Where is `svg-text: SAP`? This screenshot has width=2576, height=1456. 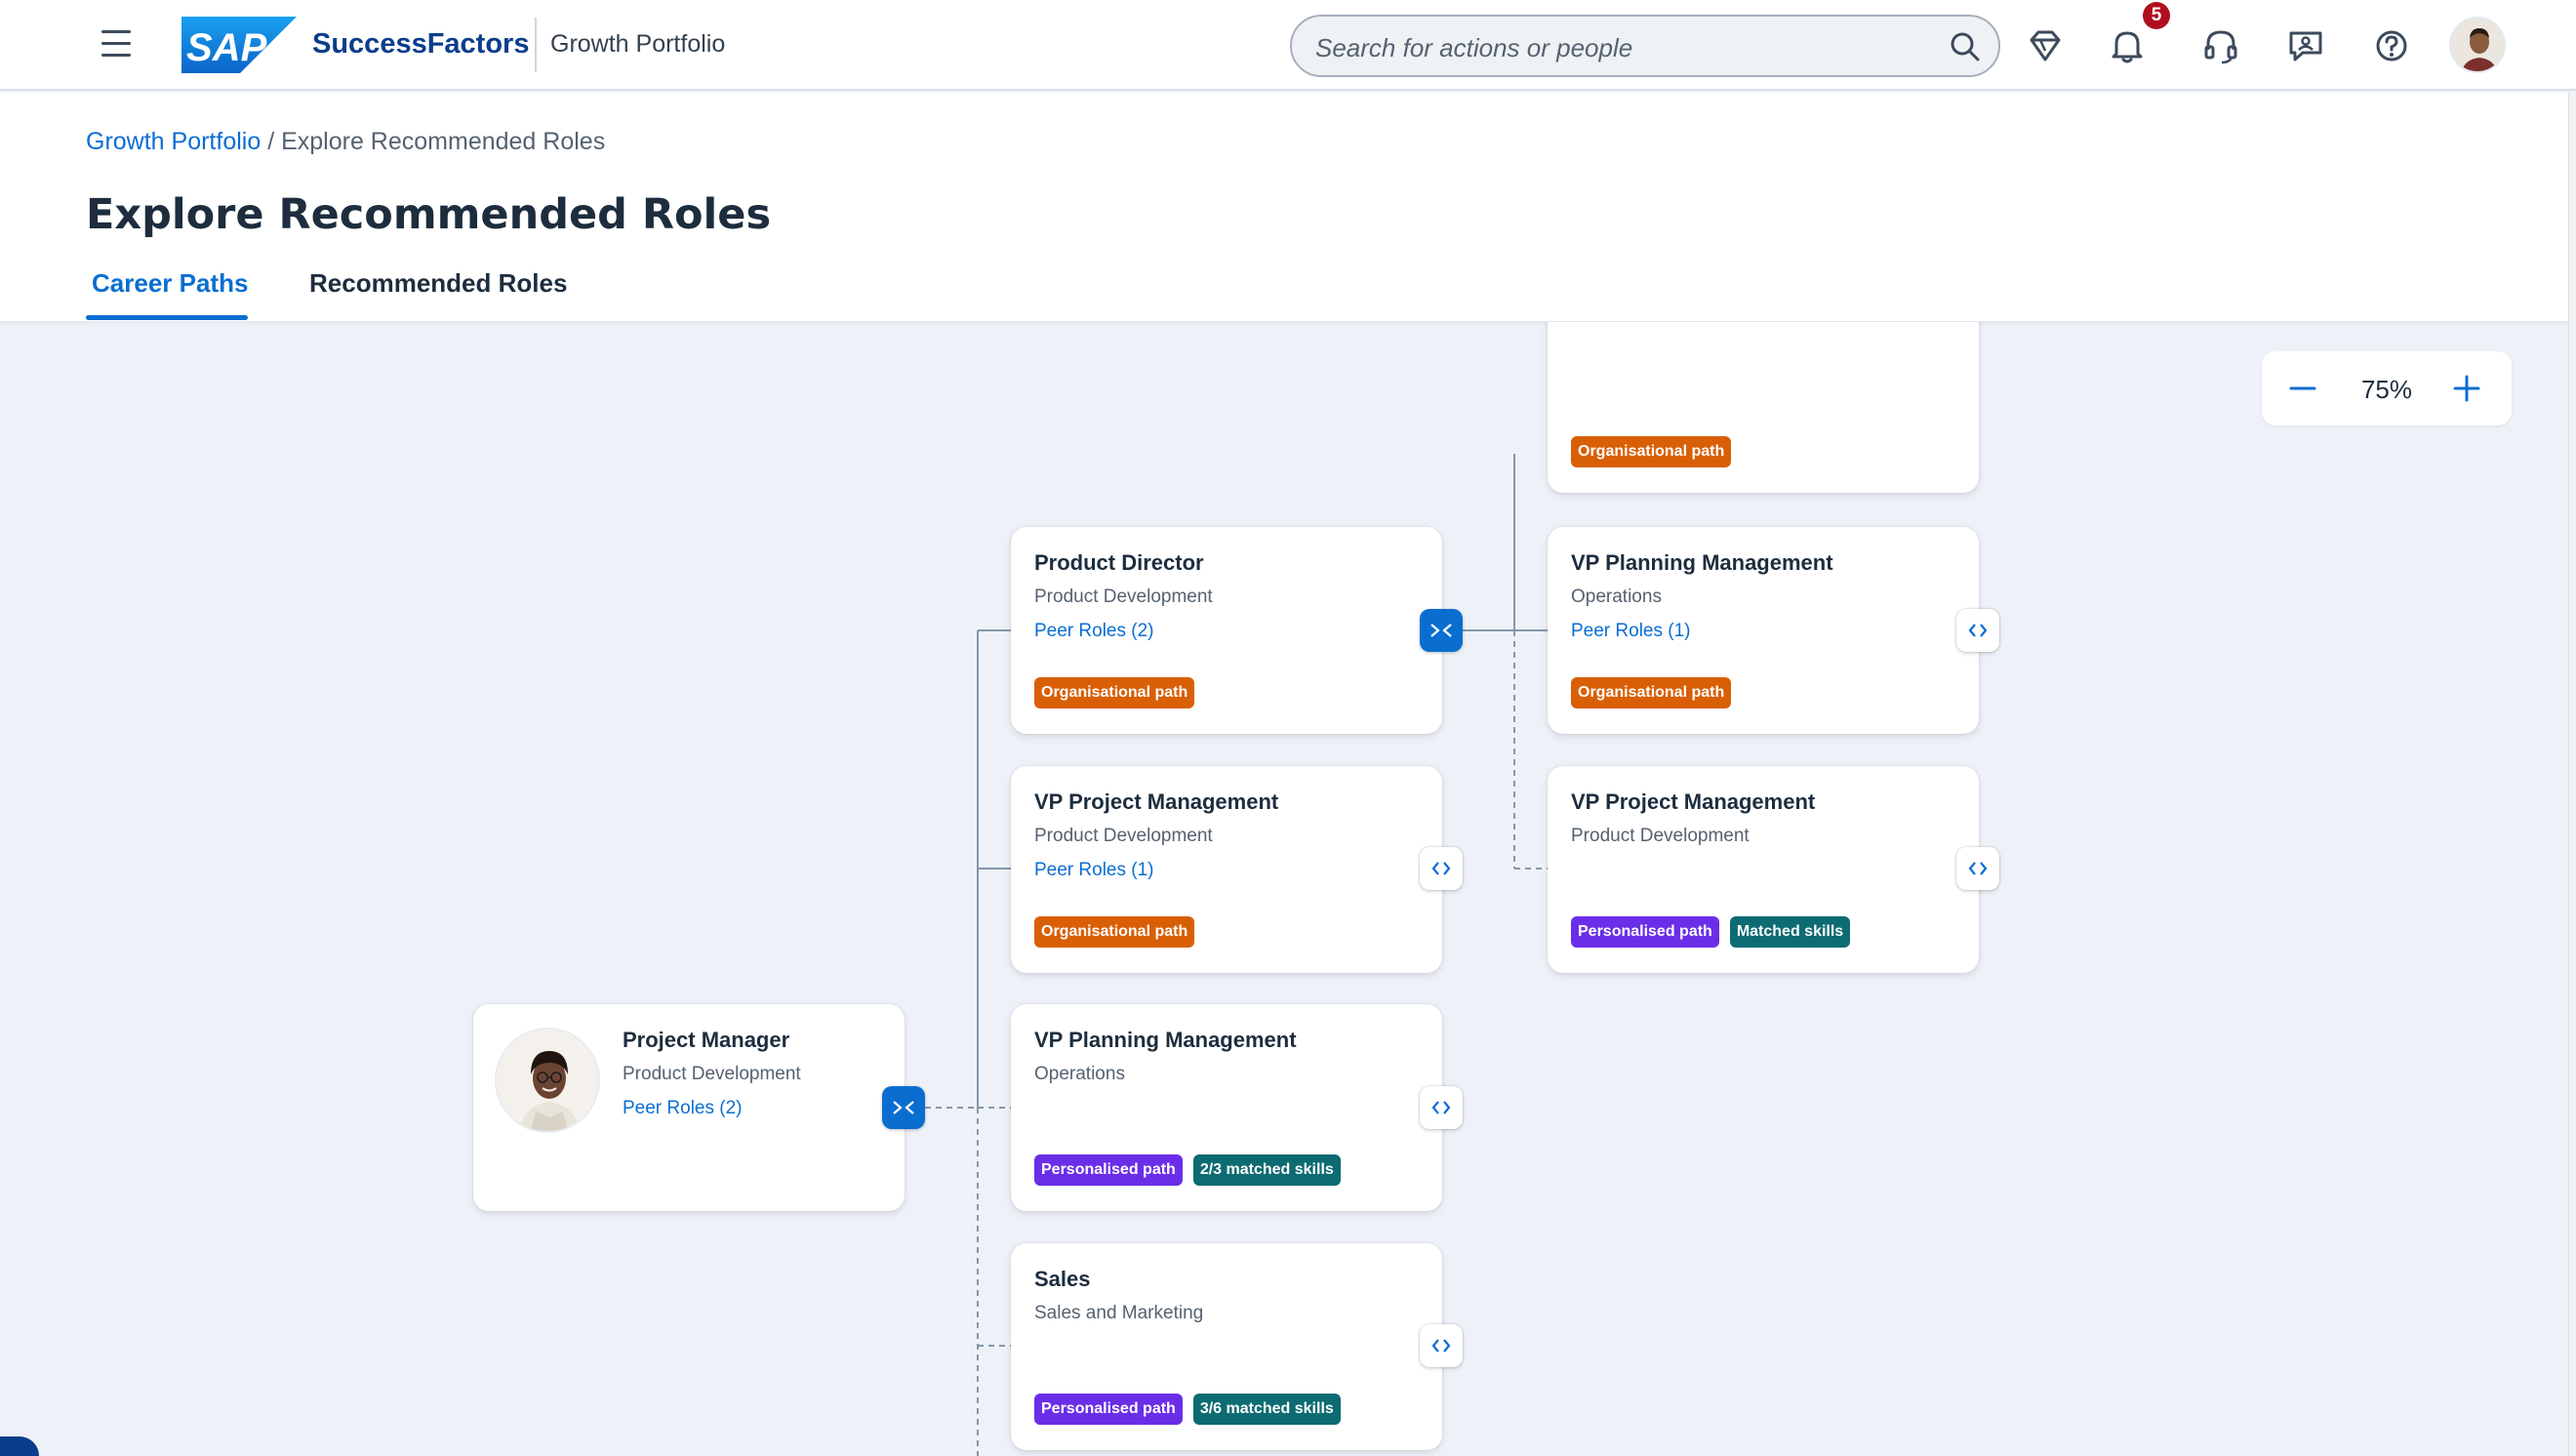 svg-text: SAP is located at coordinates (226, 47).